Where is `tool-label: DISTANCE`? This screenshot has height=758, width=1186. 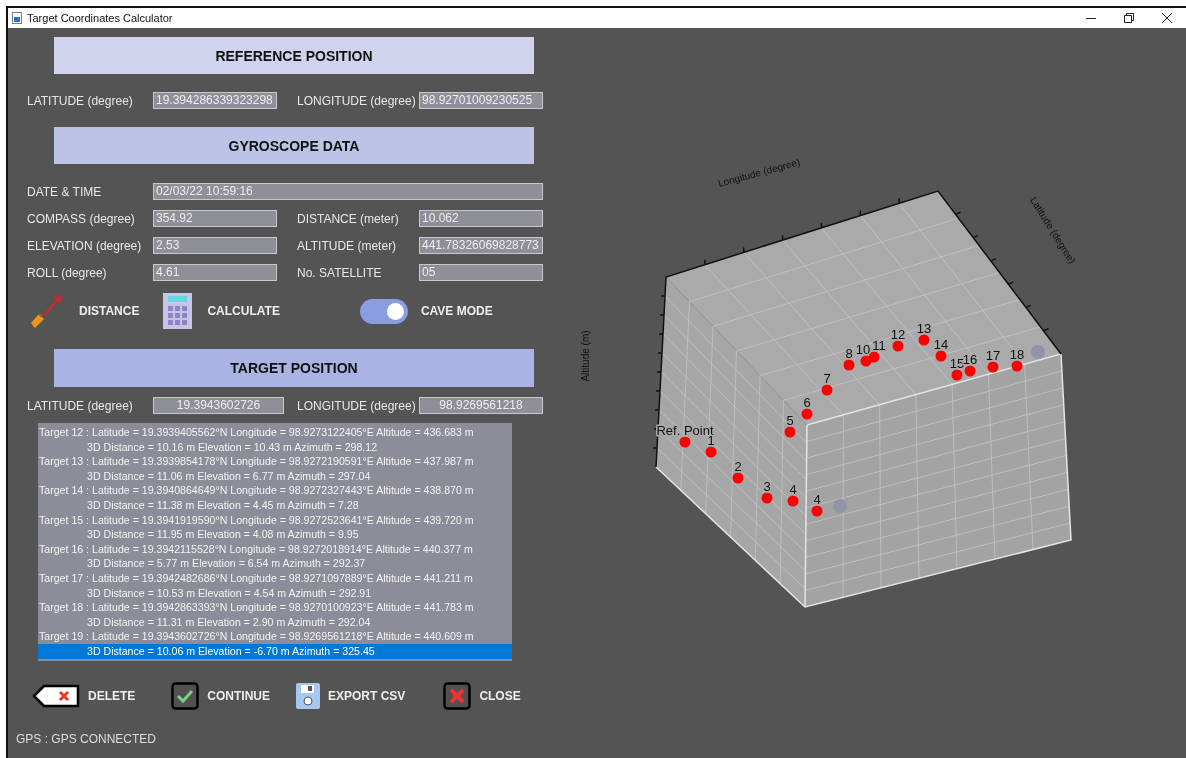
tool-label: DISTANCE is located at coordinates (109, 311).